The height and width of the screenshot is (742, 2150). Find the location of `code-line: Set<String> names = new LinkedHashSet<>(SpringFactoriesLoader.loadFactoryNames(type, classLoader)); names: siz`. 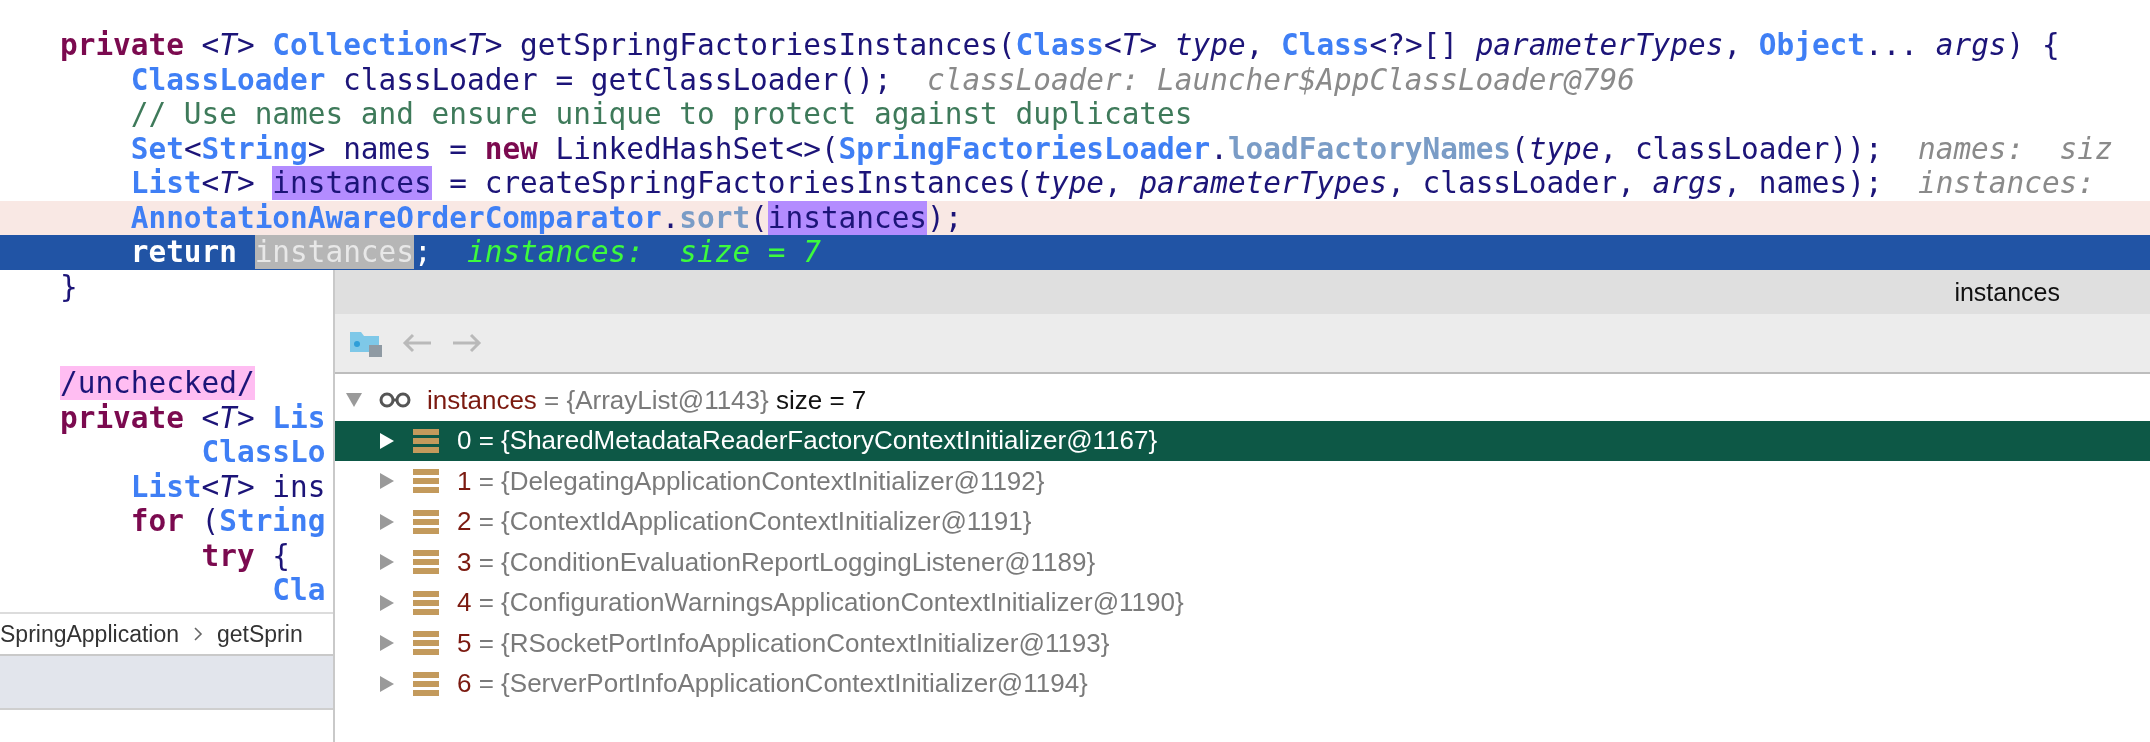

code-line: Set<String> names = new LinkedHashSet<>(SpringFactoriesLoader.loadFactoryNames(type, classLoader)); names: siz is located at coordinates (1121, 148).